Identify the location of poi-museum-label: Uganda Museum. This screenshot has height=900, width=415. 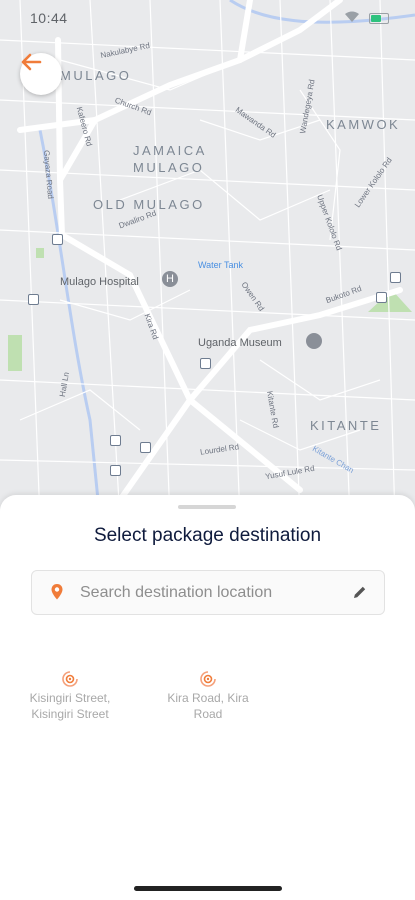
(240, 343).